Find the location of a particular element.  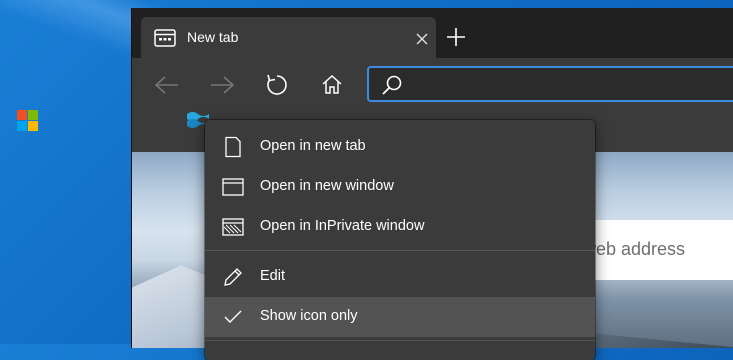

menu-item-label: Show icon only is located at coordinates (309, 316).